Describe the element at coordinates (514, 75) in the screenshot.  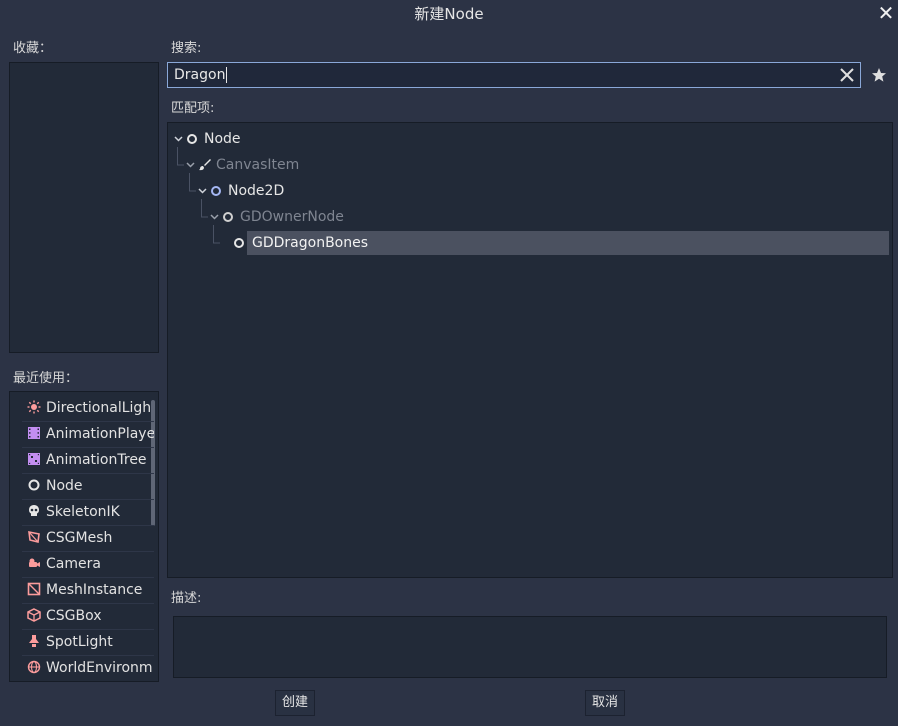
I see `search-input: Dragon` at that location.